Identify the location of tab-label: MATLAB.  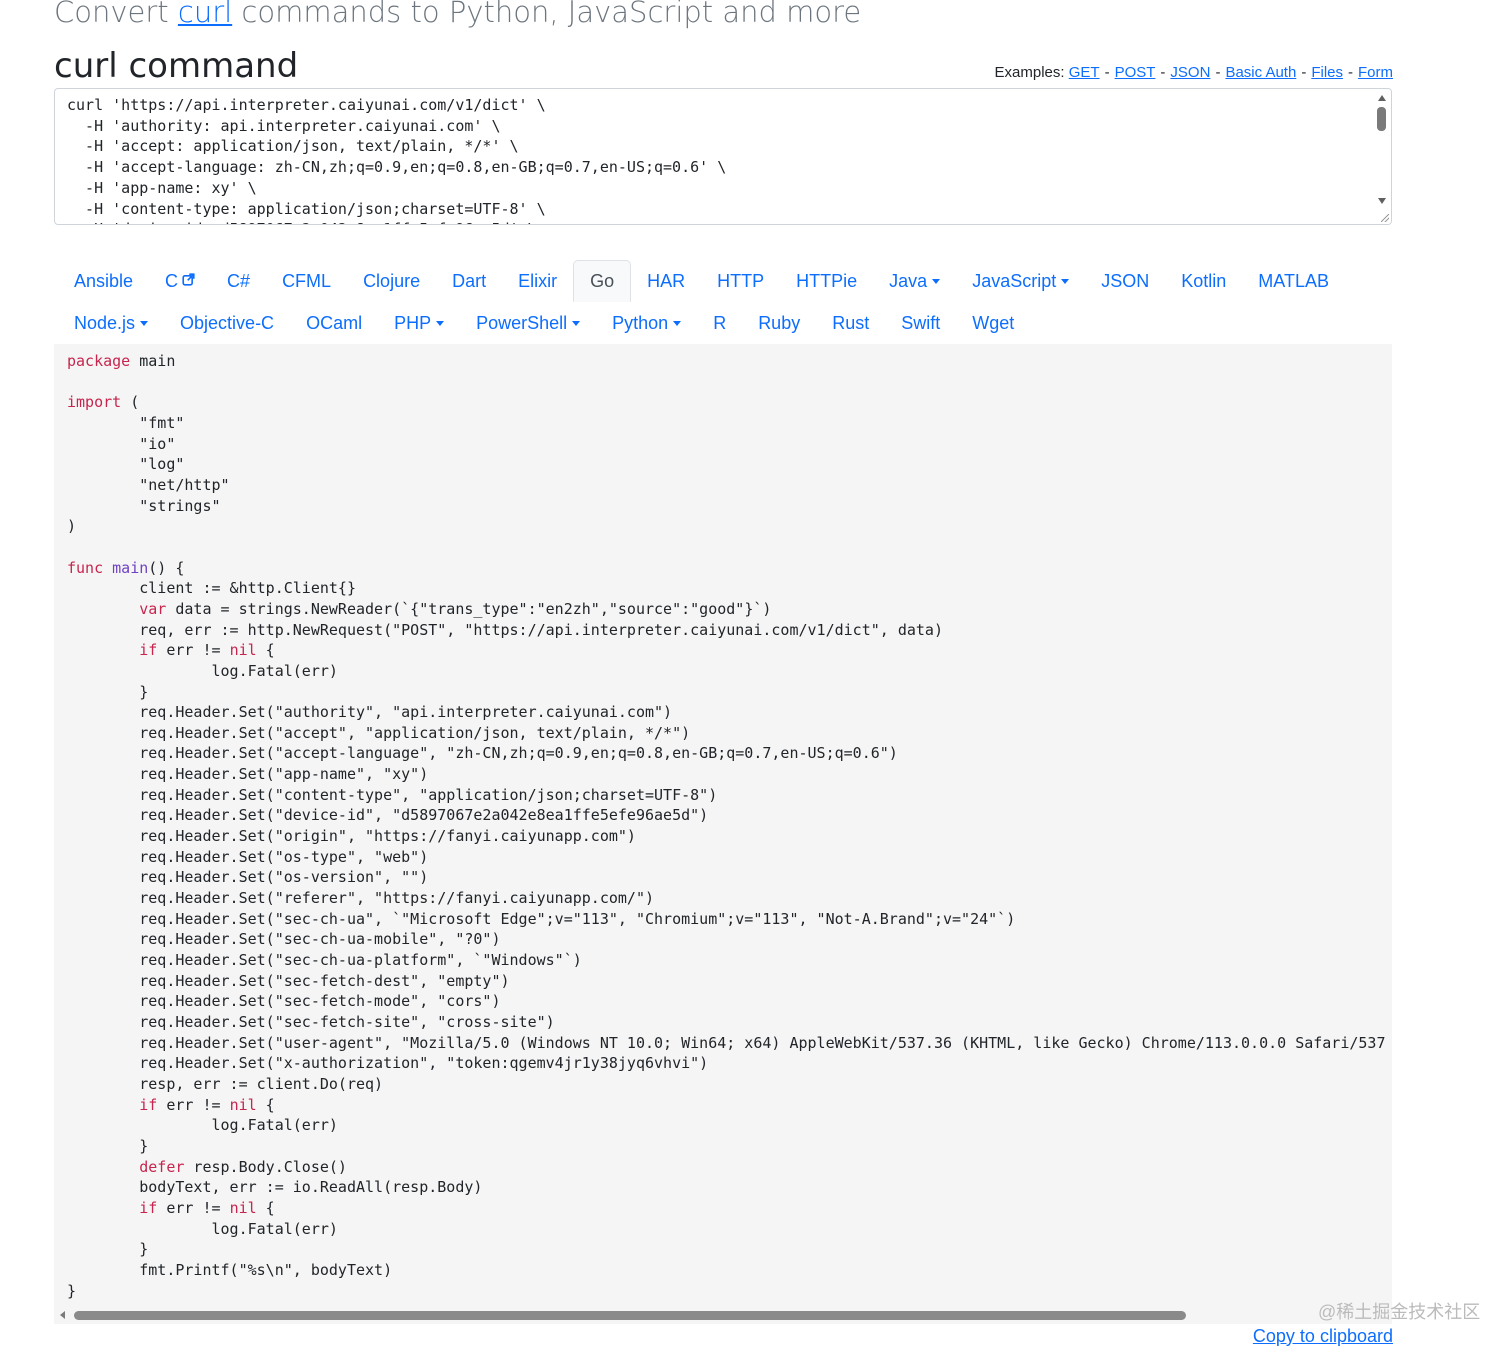
(1293, 280).